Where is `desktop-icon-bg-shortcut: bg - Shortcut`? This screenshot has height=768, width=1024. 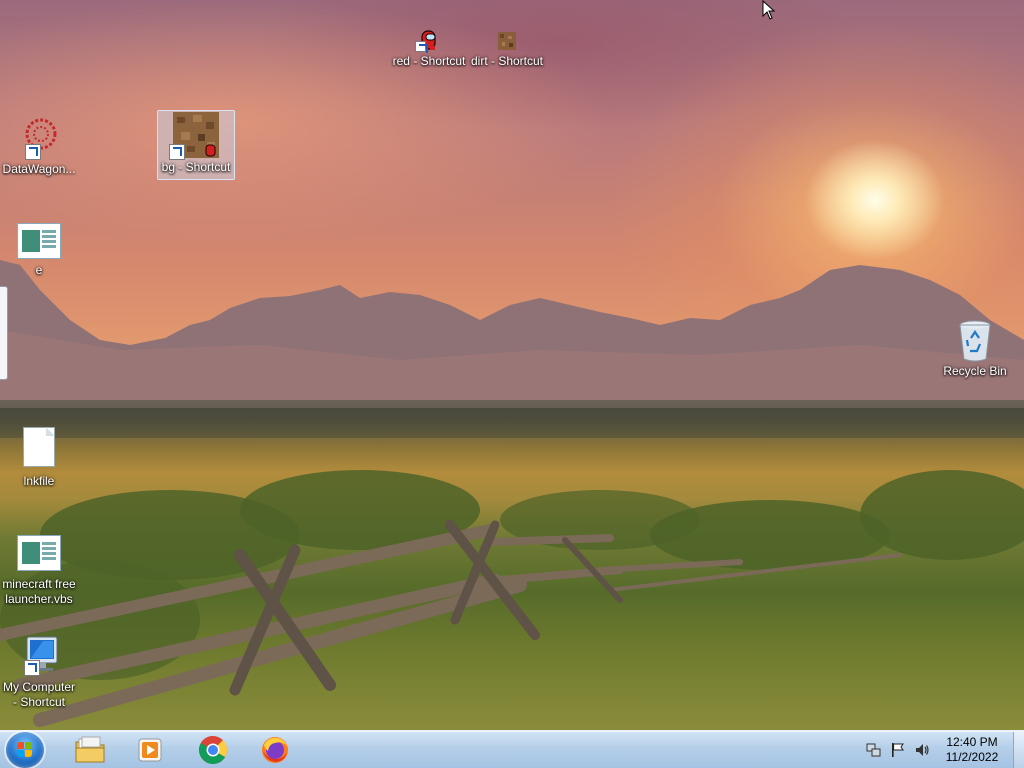
desktop-icon-bg-shortcut: bg - Shortcut is located at coordinates (196, 145).